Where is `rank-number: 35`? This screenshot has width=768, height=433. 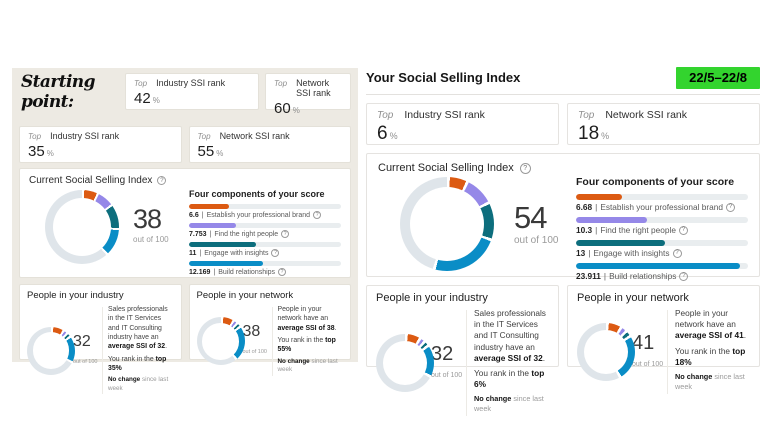 rank-number: 35 is located at coordinates (36, 151).